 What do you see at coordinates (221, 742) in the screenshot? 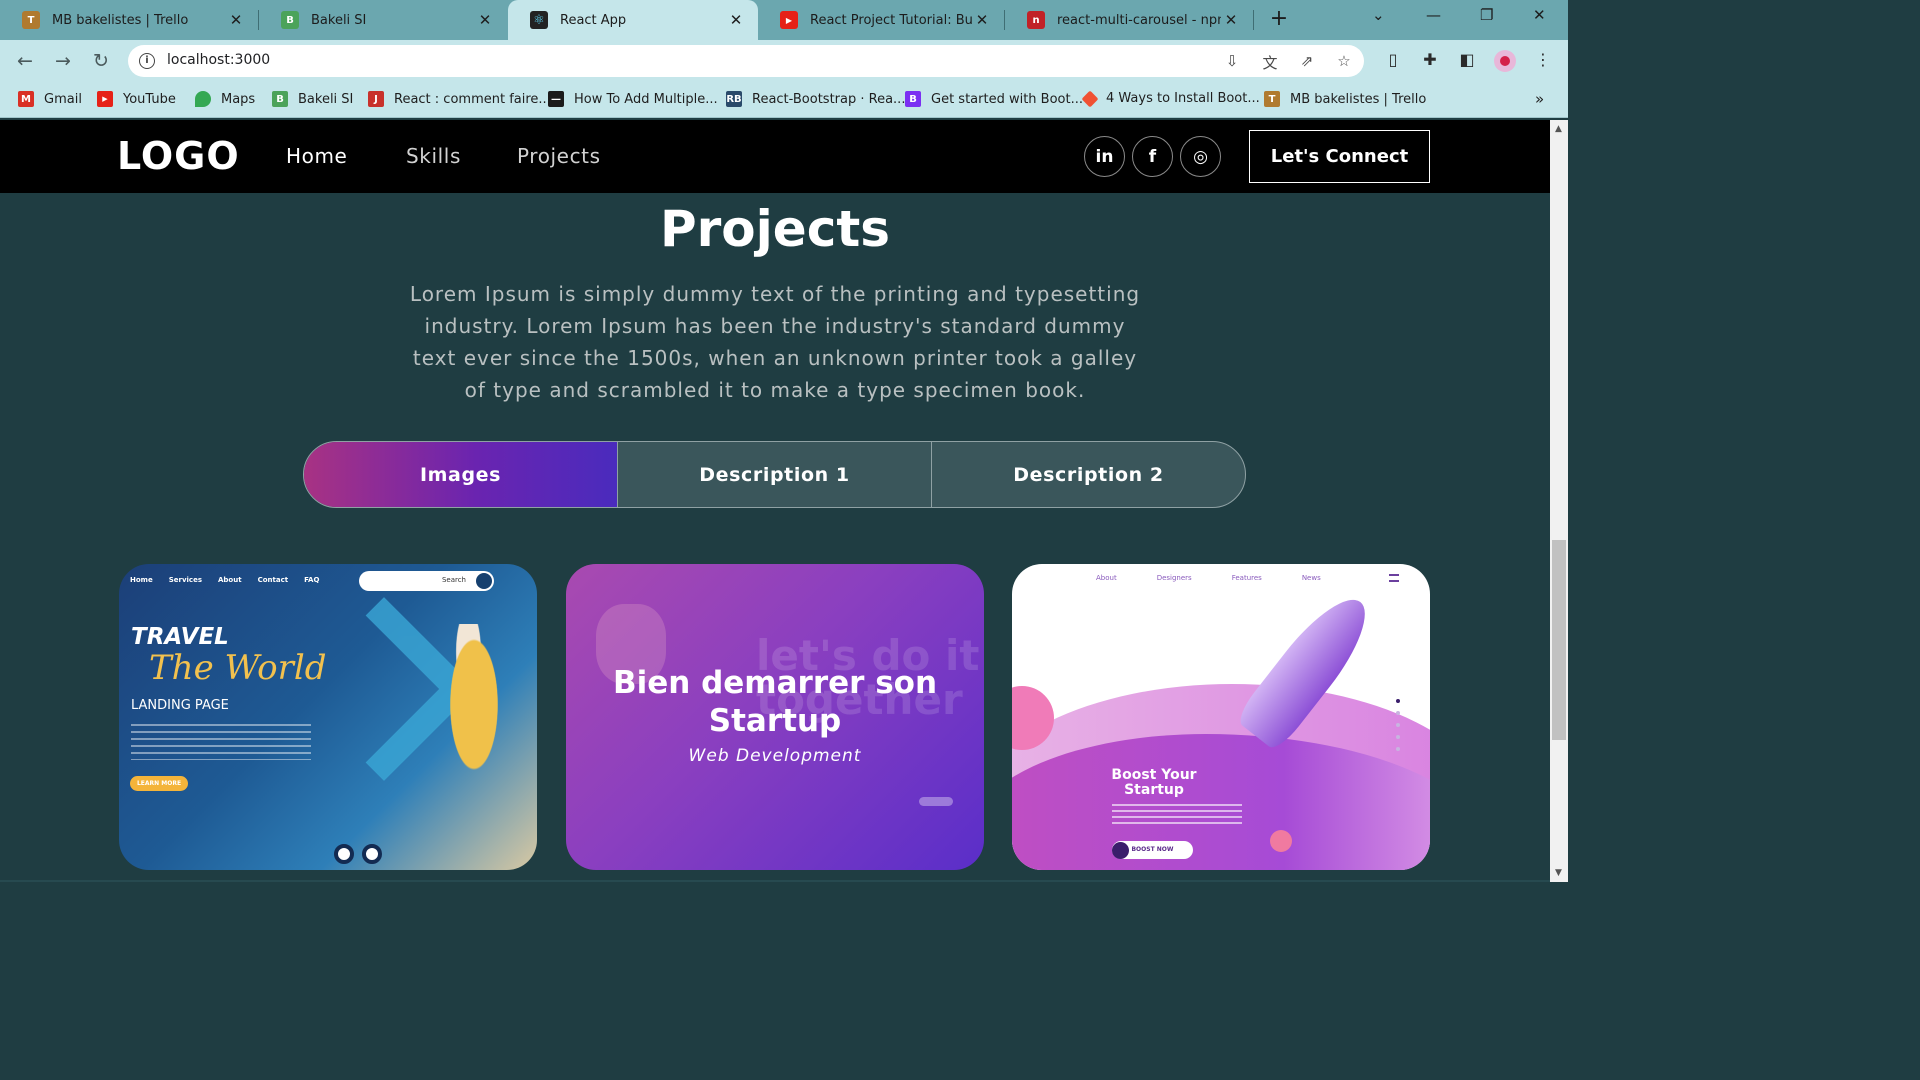
I see `card-body-lines` at bounding box center [221, 742].